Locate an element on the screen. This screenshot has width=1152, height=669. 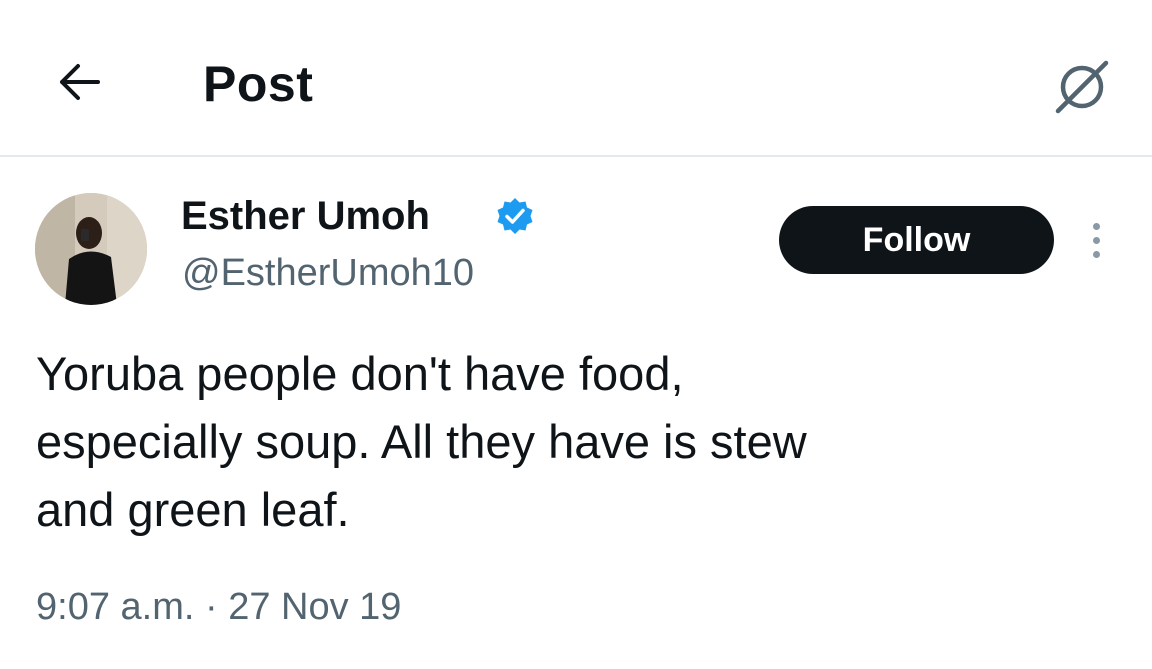
more-options-button is located at coordinates (1096, 240).